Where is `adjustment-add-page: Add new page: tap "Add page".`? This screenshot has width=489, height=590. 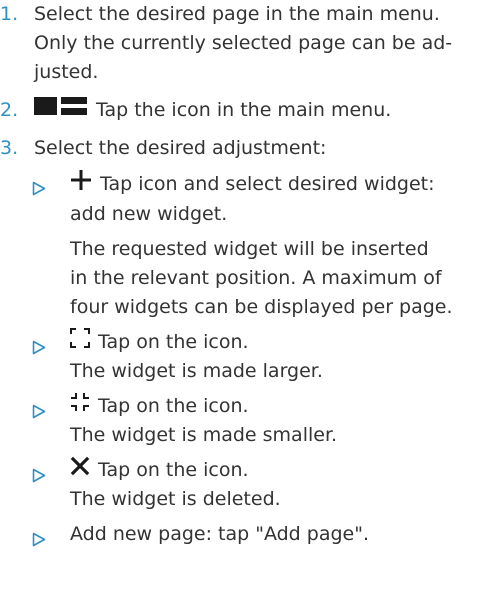
adjustment-add-page: Add new page: tap "Add page". is located at coordinates (244, 534).